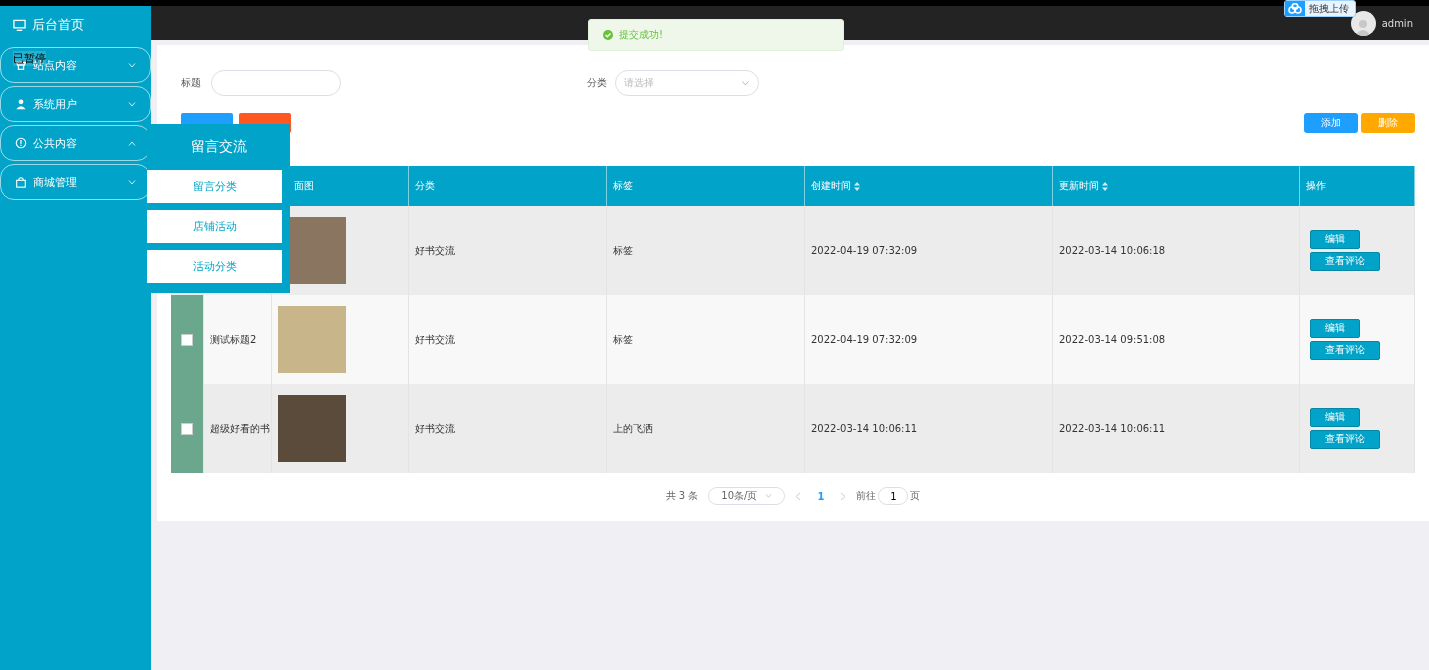 The width and height of the screenshot is (1429, 670). What do you see at coordinates (21, 104) in the screenshot?
I see `user-icon` at bounding box center [21, 104].